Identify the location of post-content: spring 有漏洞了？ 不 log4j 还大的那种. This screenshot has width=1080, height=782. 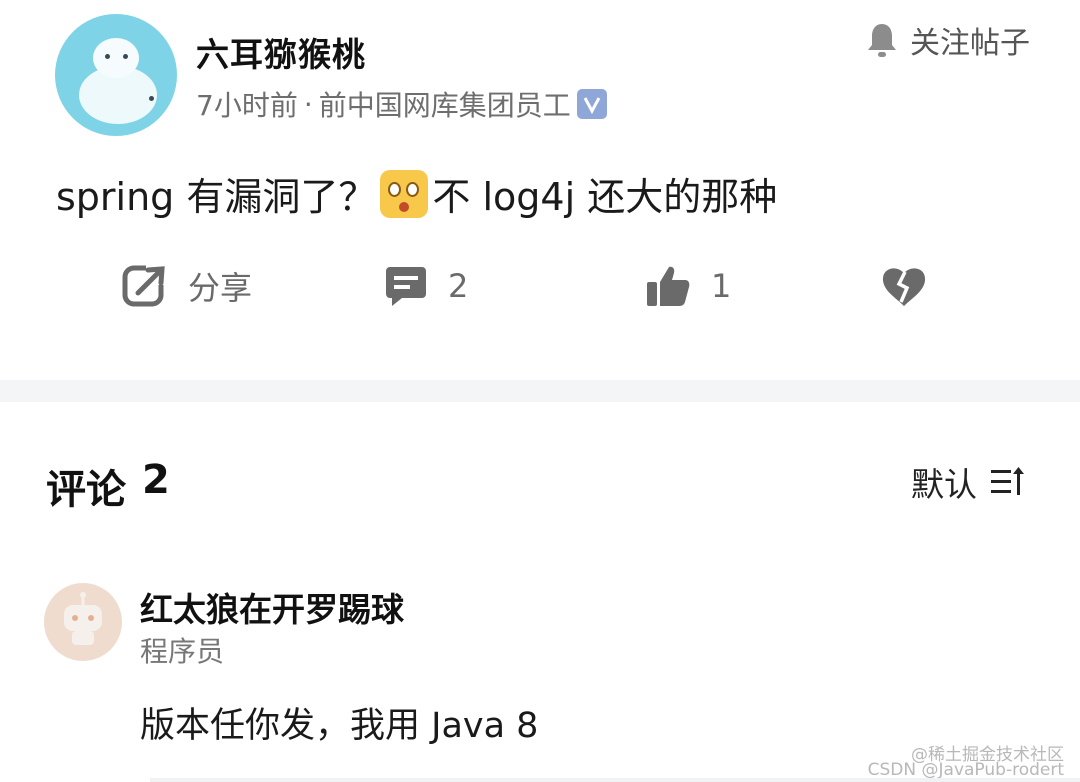
(416, 193).